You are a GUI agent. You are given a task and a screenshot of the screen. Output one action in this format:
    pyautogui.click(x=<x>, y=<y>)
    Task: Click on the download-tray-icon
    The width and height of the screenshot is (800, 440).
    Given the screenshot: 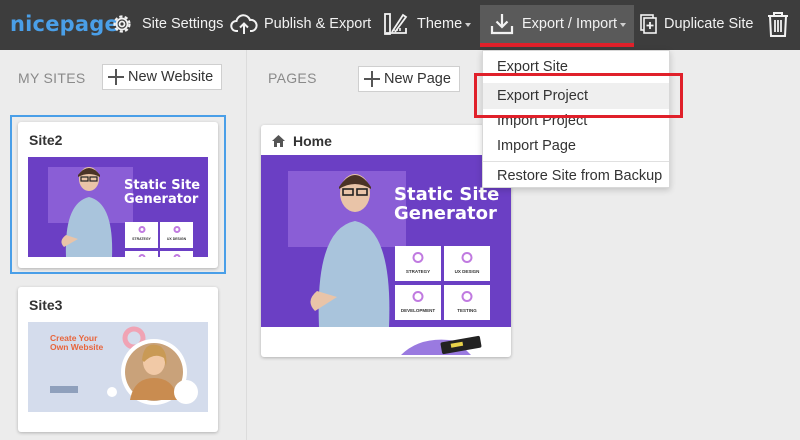 What is the action you would take?
    pyautogui.click(x=502, y=24)
    